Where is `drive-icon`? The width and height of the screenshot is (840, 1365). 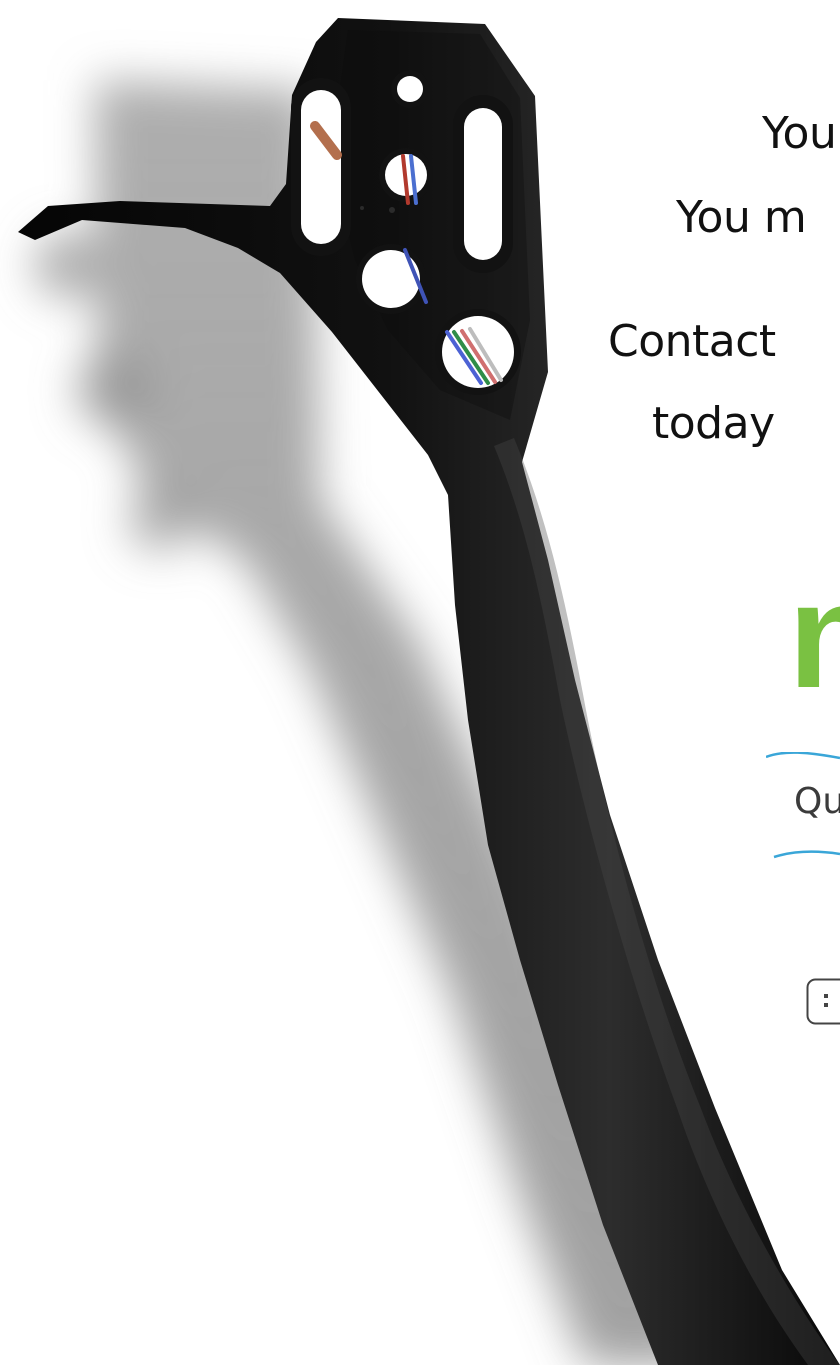 drive-icon is located at coordinates (823, 1001).